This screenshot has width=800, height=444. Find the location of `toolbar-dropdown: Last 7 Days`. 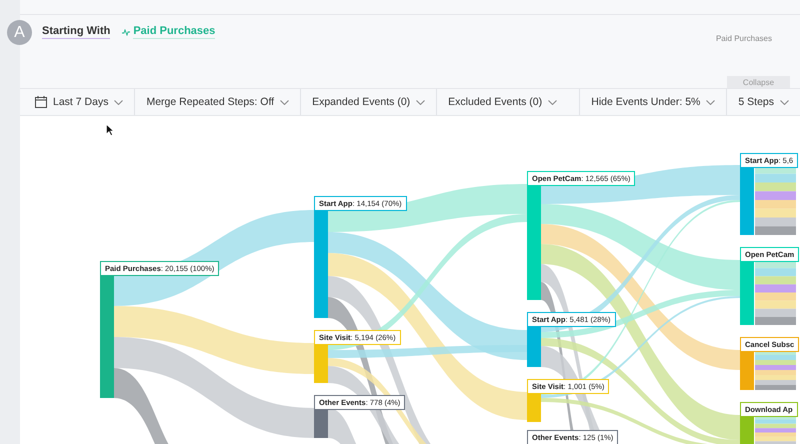

toolbar-dropdown: Last 7 Days is located at coordinates (80, 102).